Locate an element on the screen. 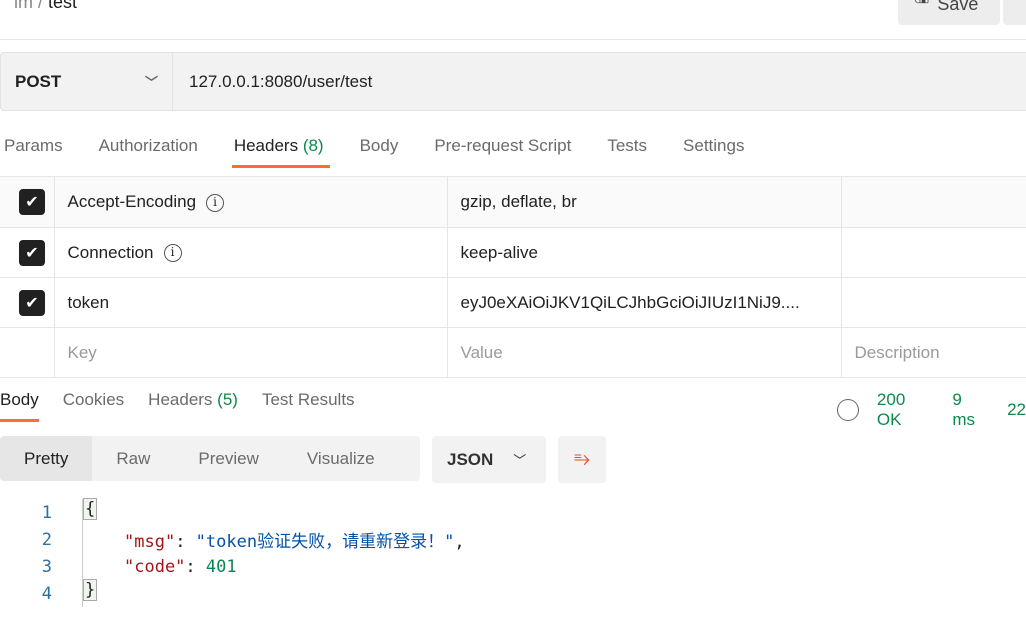 The height and width of the screenshot is (633, 1026). json-key: "msg" is located at coordinates (150, 542).